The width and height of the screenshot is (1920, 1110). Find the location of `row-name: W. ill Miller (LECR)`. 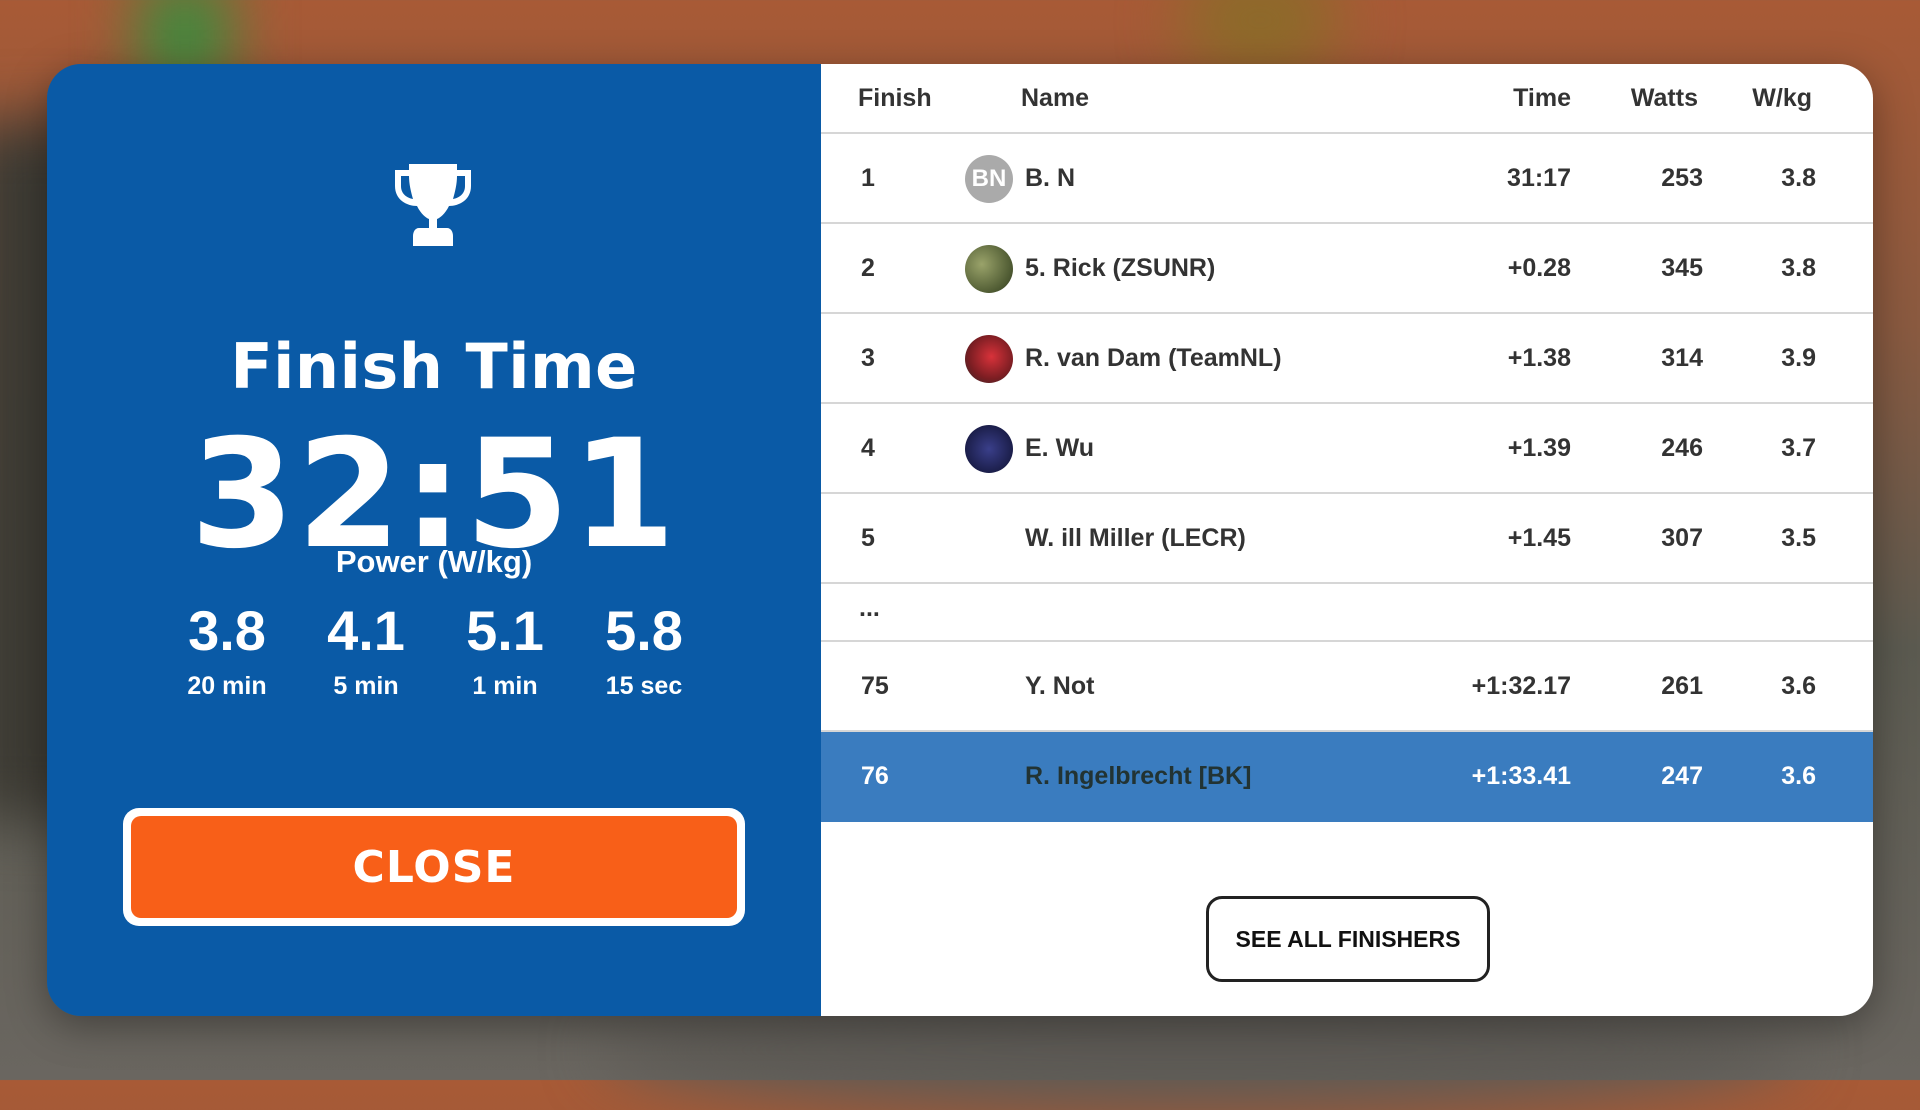

row-name: W. ill Miller (LECR) is located at coordinates (1135, 538).